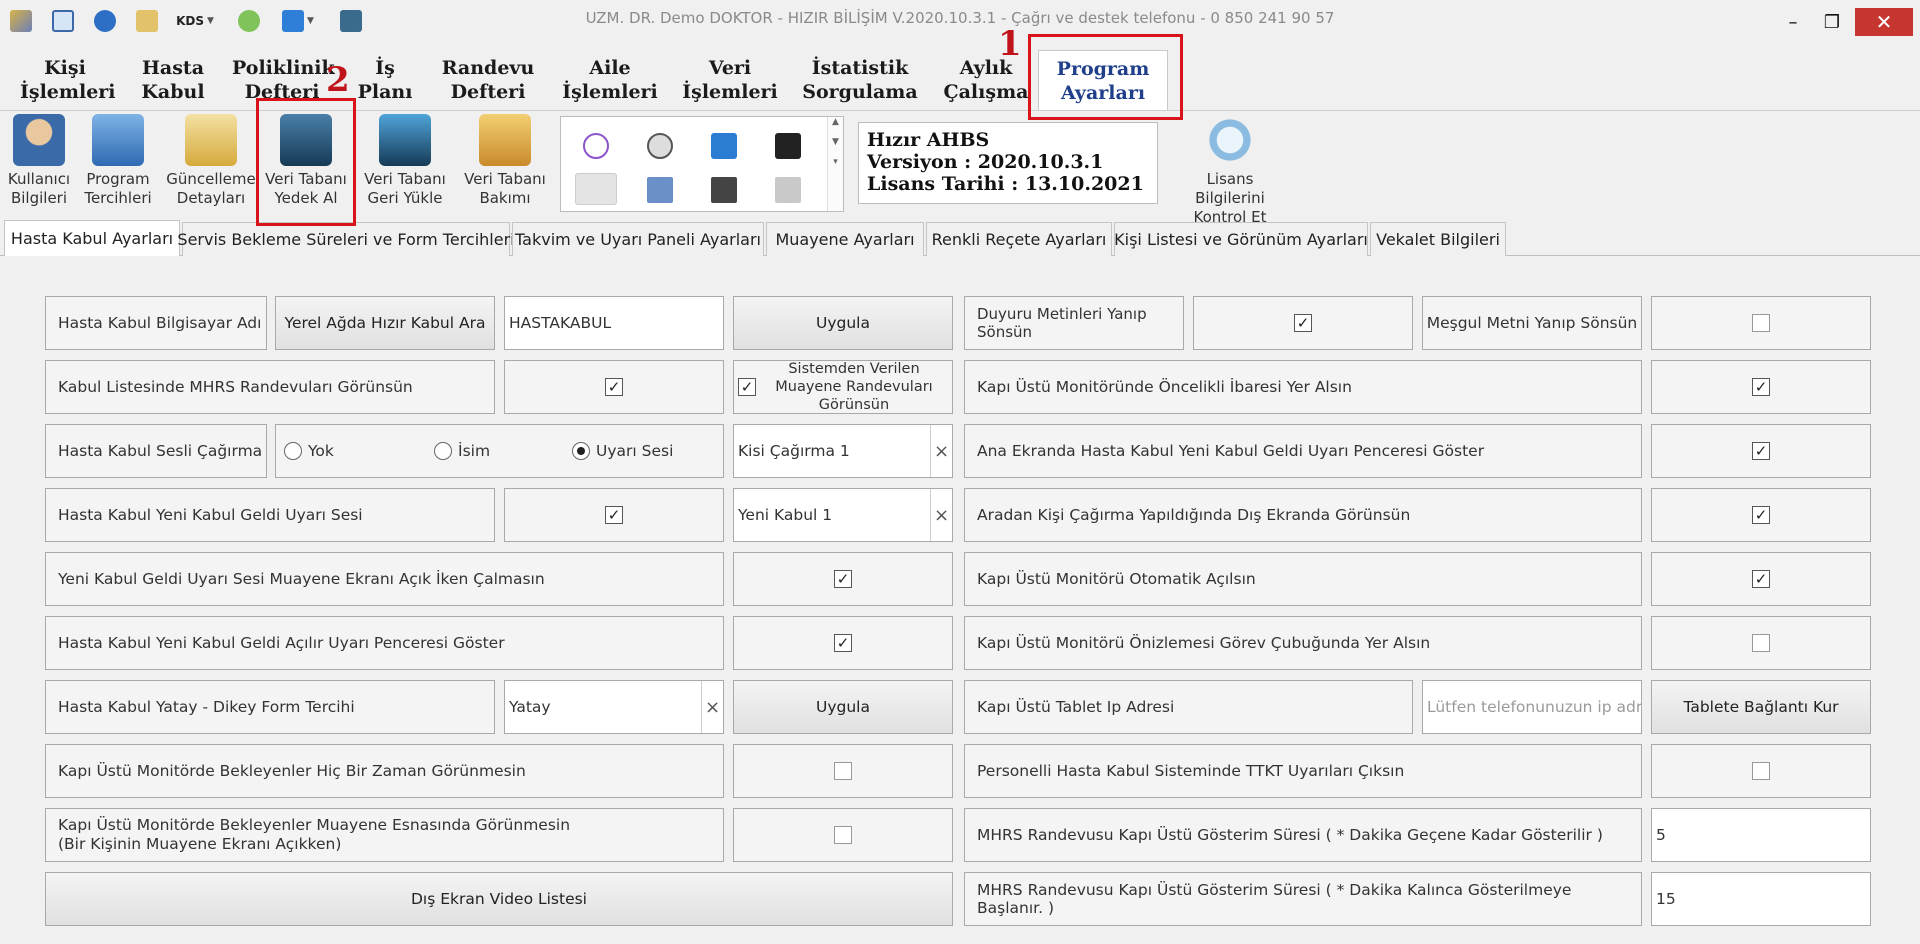 This screenshot has height=944, width=1920. I want to click on refresh-icon, so click(1230, 140).